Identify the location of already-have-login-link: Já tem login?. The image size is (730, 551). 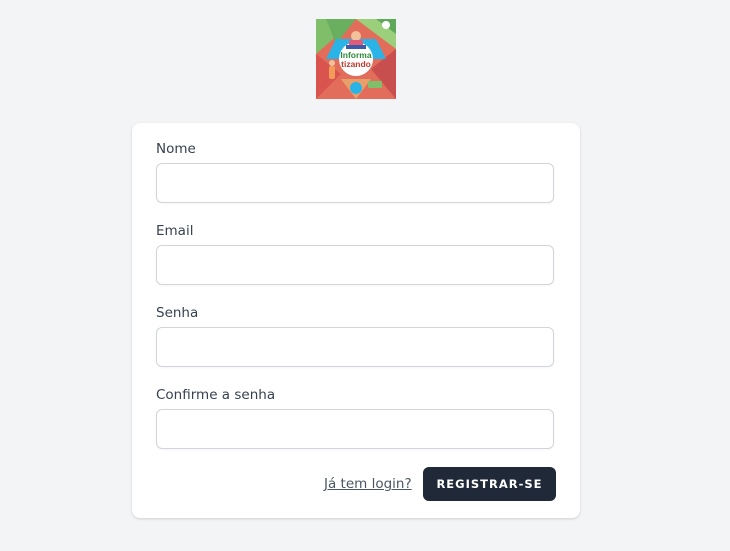
(368, 484).